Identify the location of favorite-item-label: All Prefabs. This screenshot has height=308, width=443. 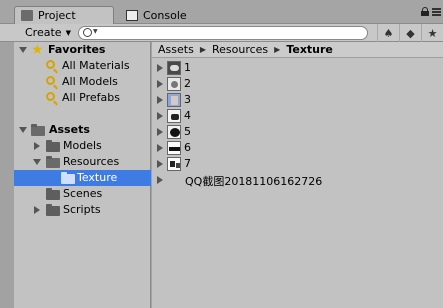
(91, 97).